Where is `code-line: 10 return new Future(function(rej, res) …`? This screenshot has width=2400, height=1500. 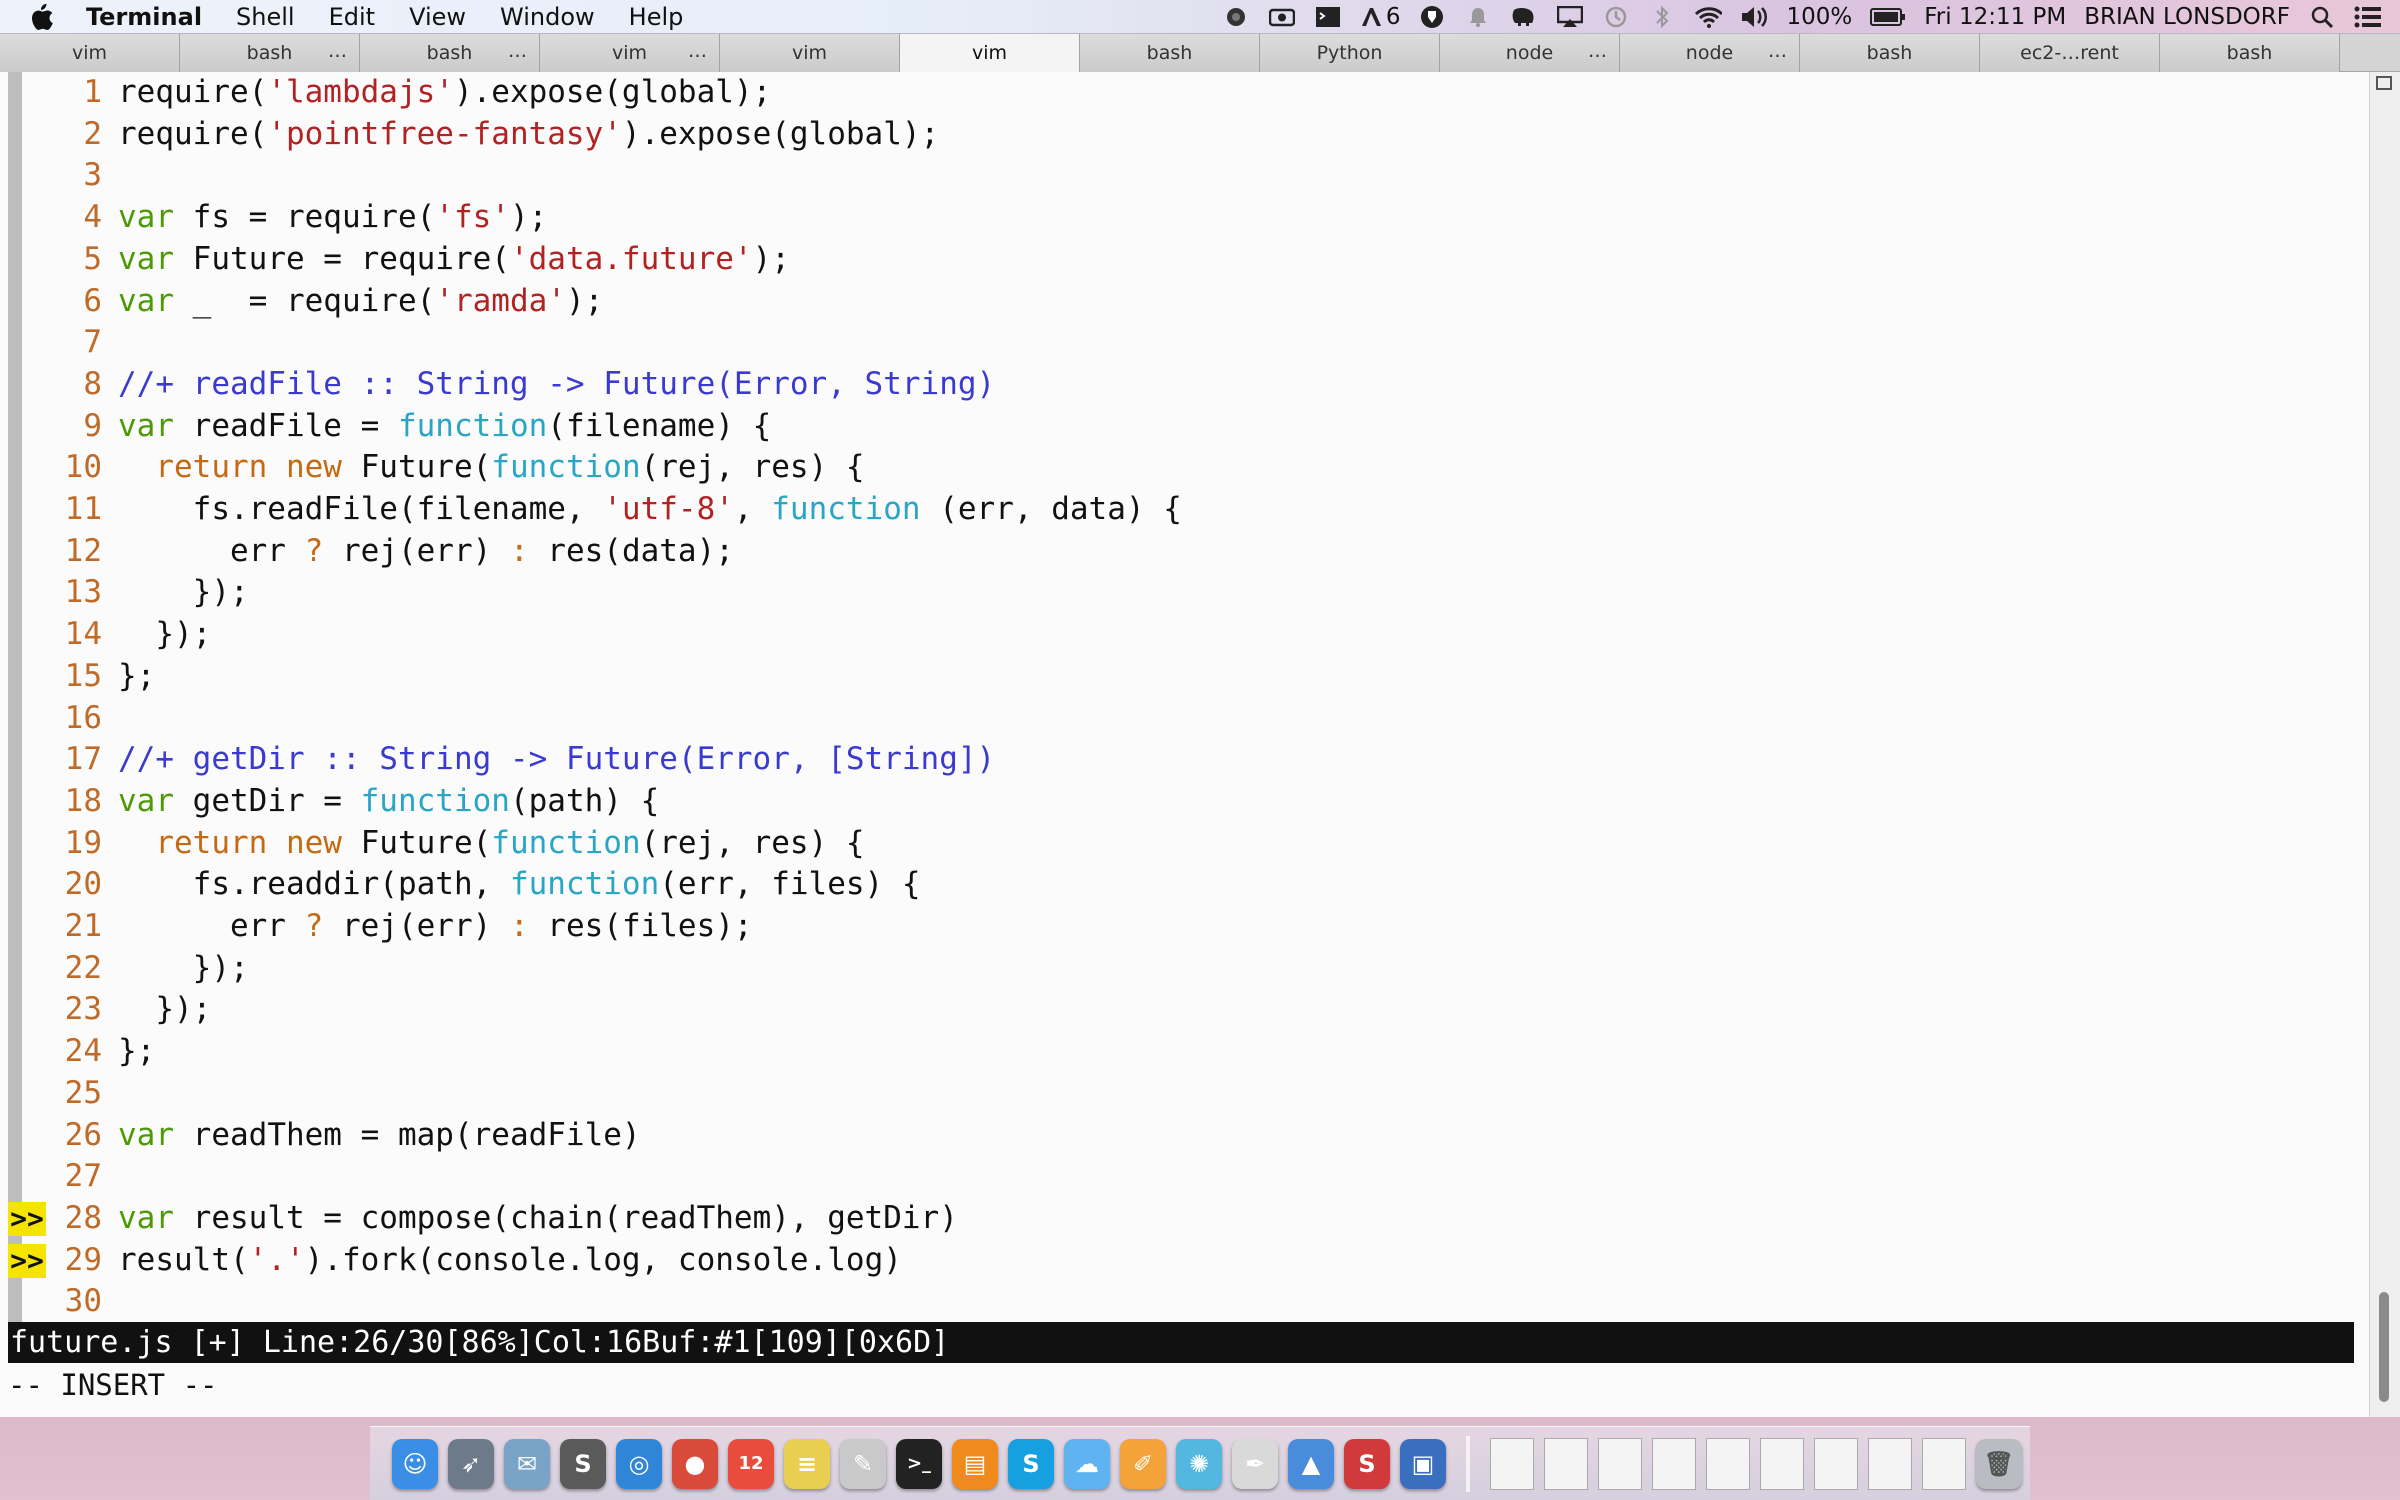 code-line: 10 return new Future(function(rej, res) … is located at coordinates (1180, 468).